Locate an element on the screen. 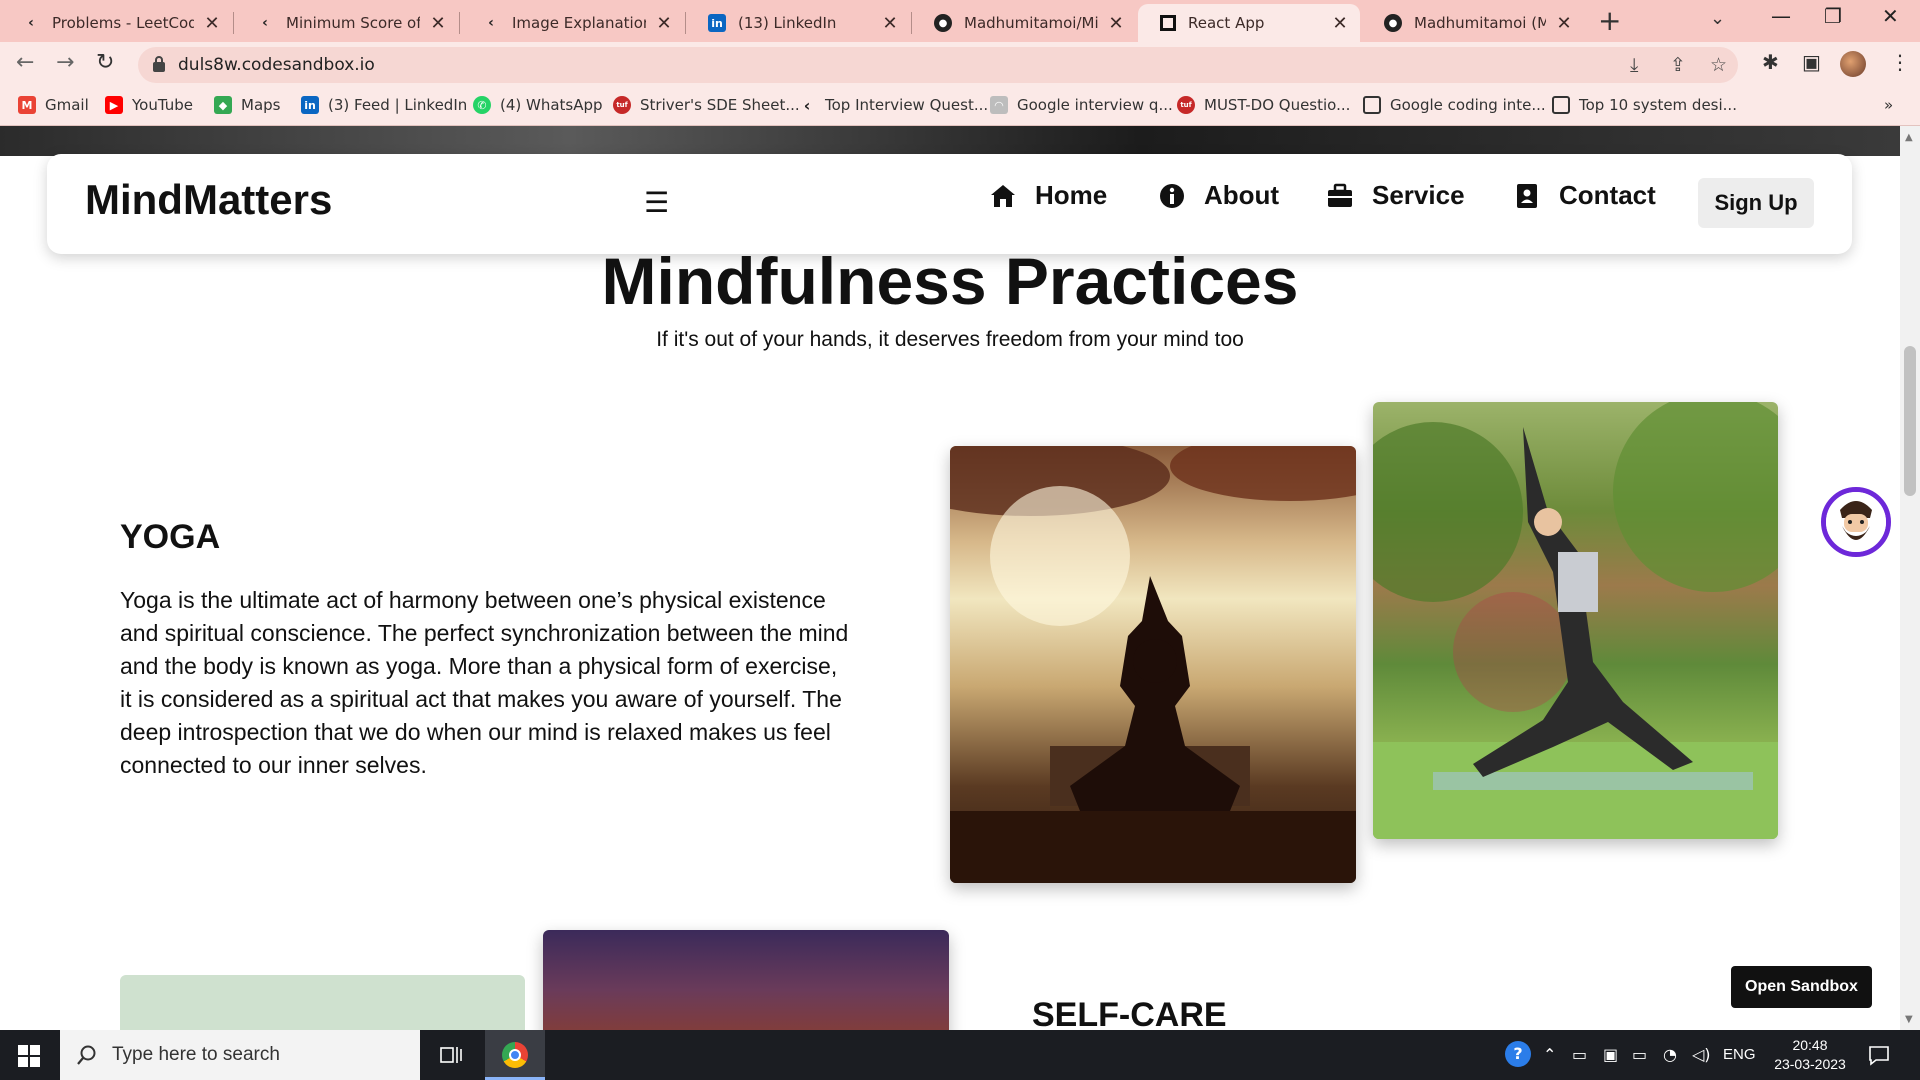 Image resolution: width=1920 pixels, height=1080 pixels. window-close-button: ✕ is located at coordinates (1890, 16).